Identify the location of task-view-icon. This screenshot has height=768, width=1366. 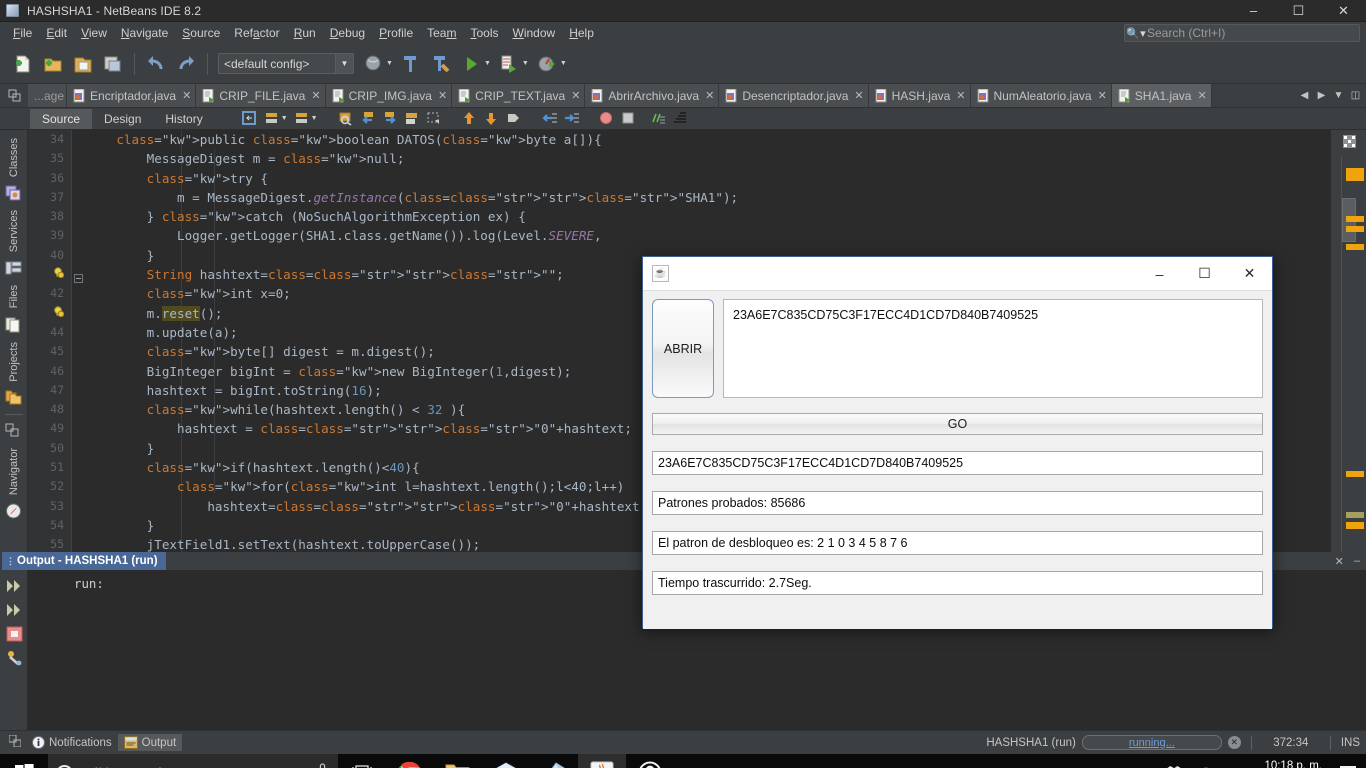
(362, 761).